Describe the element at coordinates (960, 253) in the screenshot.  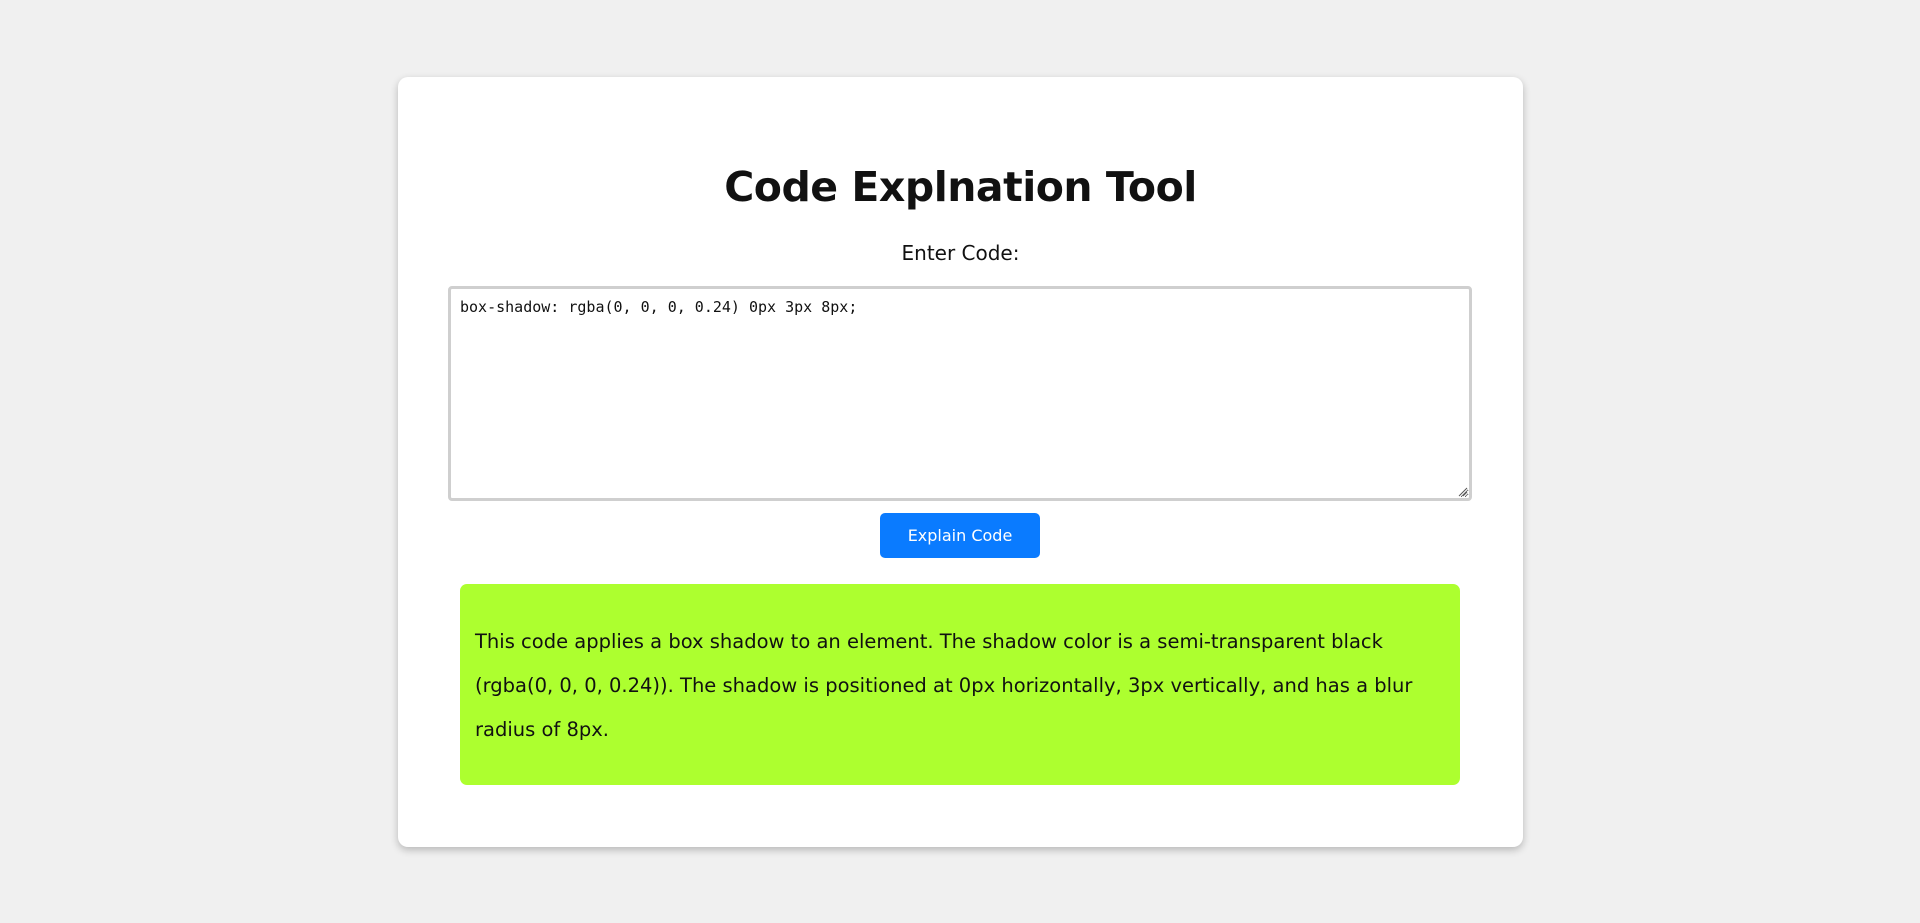
I see `code-input-label: Enter Code:` at that location.